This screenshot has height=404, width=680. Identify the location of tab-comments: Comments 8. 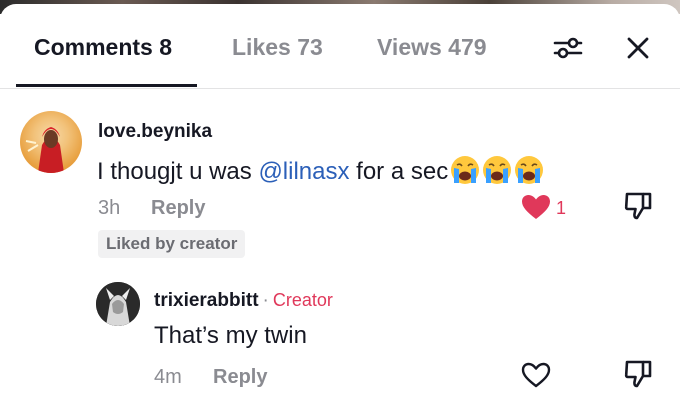
(103, 47).